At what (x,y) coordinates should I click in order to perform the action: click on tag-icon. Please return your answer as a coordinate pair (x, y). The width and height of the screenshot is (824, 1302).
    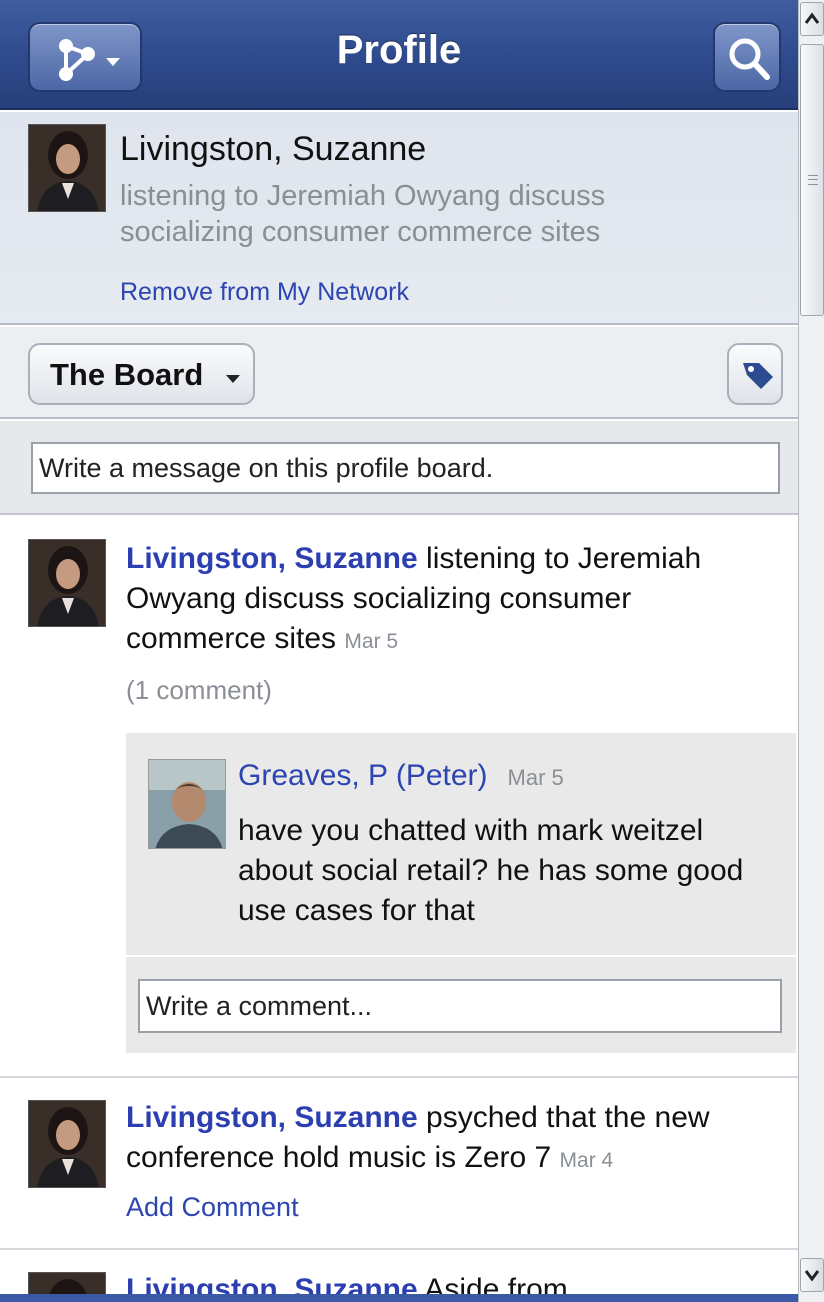
    Looking at the image, I should click on (758, 376).